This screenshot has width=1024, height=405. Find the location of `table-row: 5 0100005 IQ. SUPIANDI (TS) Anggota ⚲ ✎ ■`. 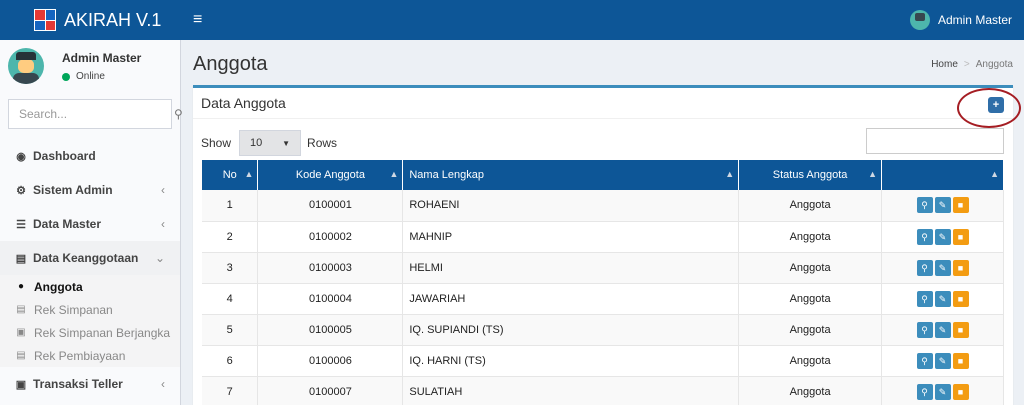

table-row: 5 0100005 IQ. SUPIANDI (TS) Anggota ⚲ ✎ ■ is located at coordinates (603, 330).